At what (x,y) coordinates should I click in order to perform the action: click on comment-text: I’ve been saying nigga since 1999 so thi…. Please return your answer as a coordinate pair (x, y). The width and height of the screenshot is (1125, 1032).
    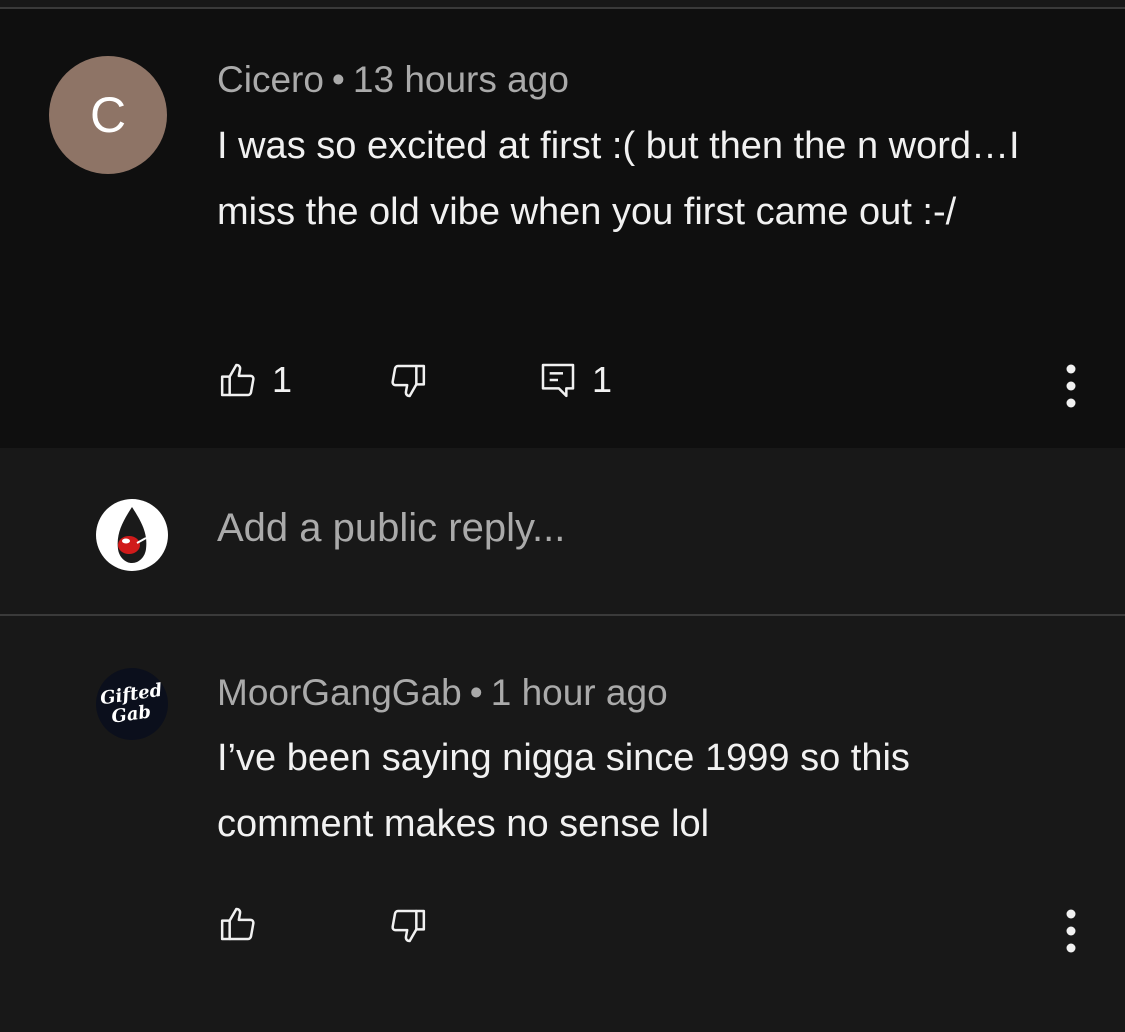
    Looking at the image, I should click on (563, 791).